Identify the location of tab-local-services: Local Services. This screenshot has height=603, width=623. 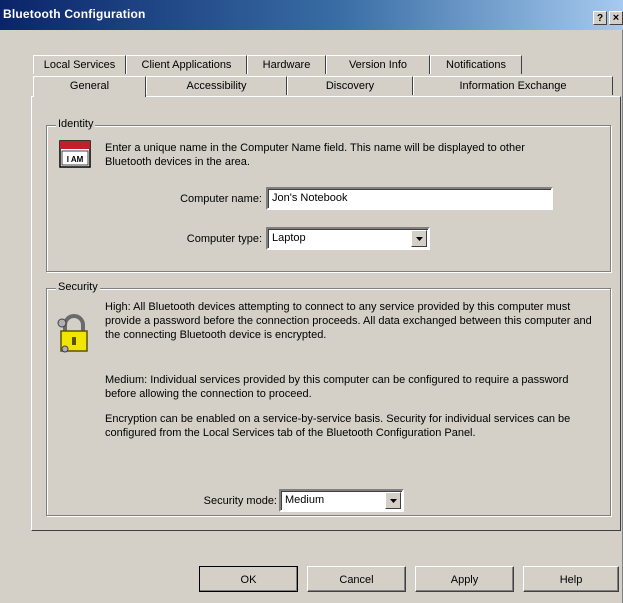
(79, 64).